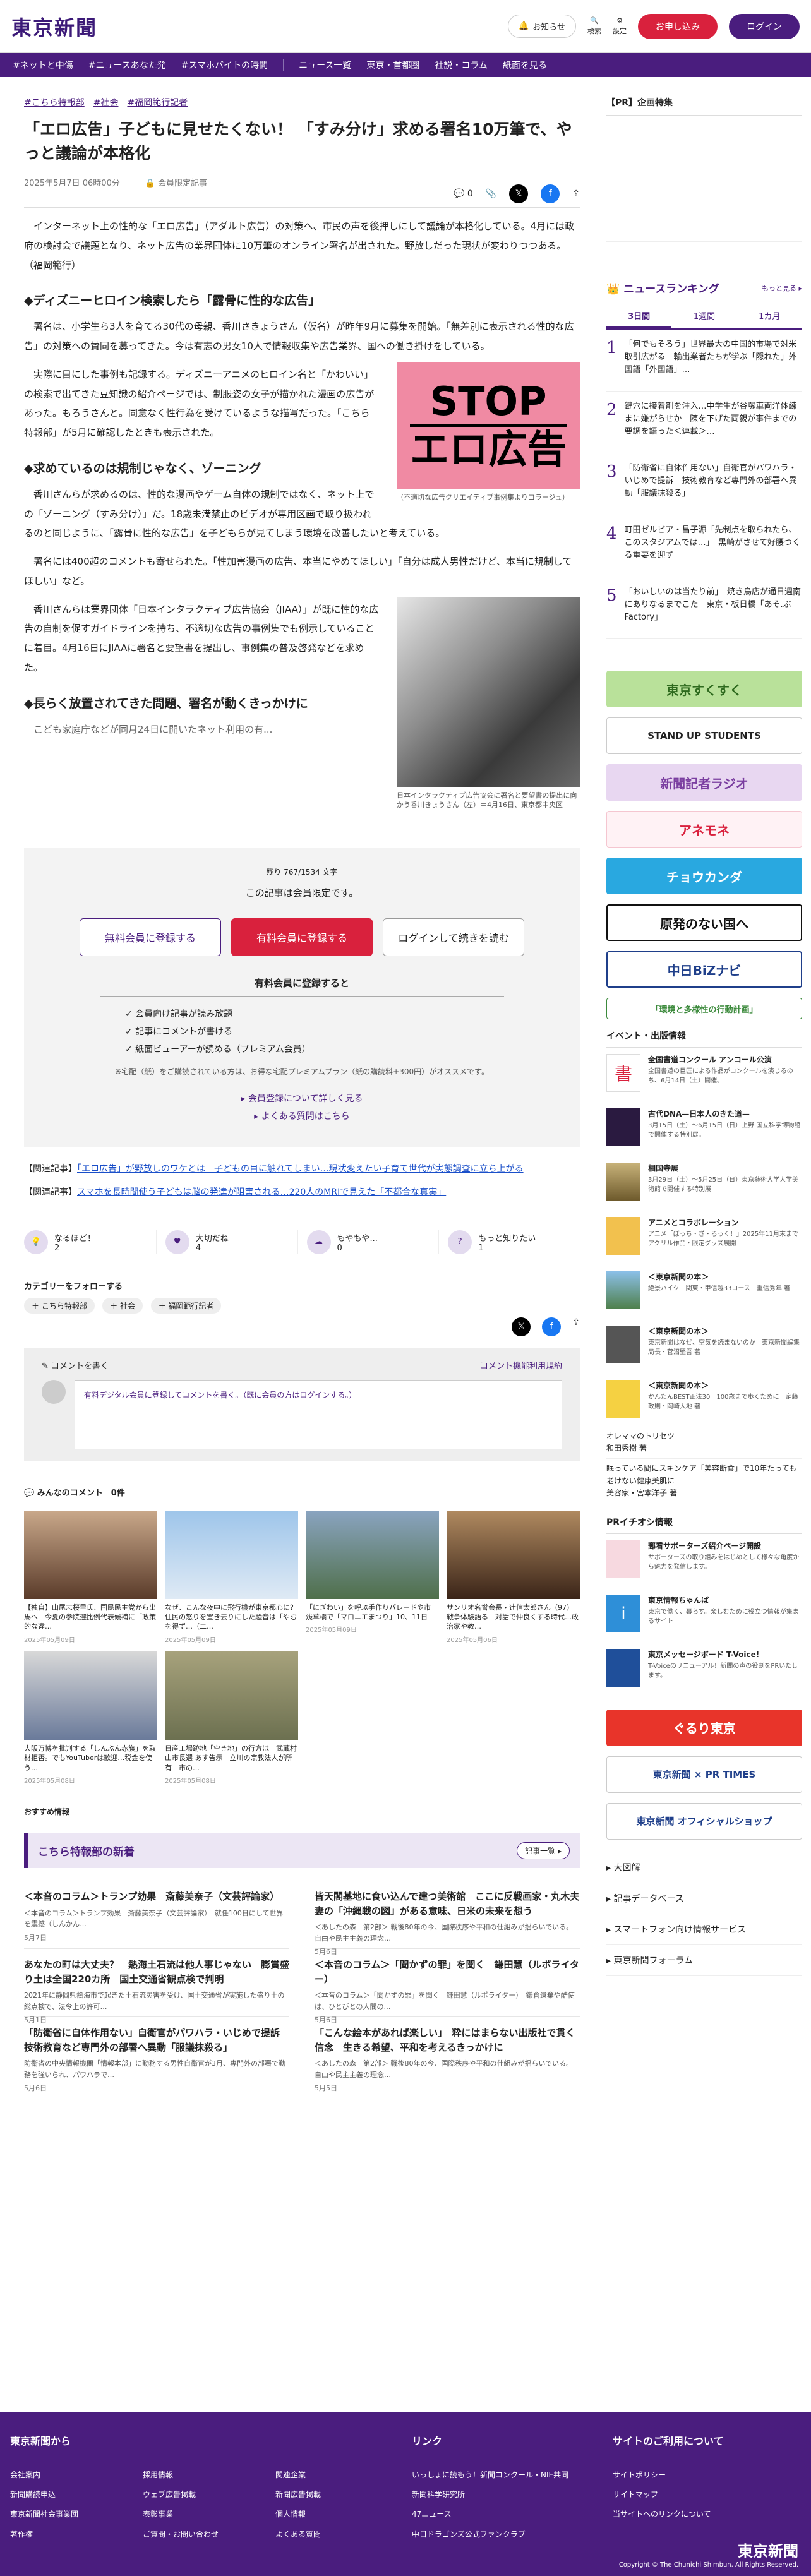 This screenshot has width=811, height=2576. Describe the element at coordinates (668, 2475) in the screenshot. I see `footer-link: サイトポリシー` at that location.